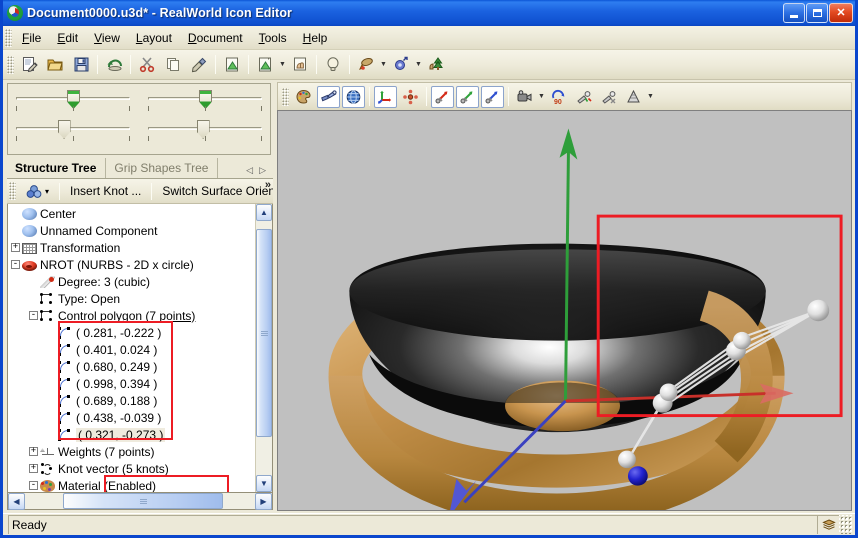  What do you see at coordinates (131, 484) in the screenshot?
I see `tree-item-material: - Material (Enabled)` at bounding box center [131, 484].